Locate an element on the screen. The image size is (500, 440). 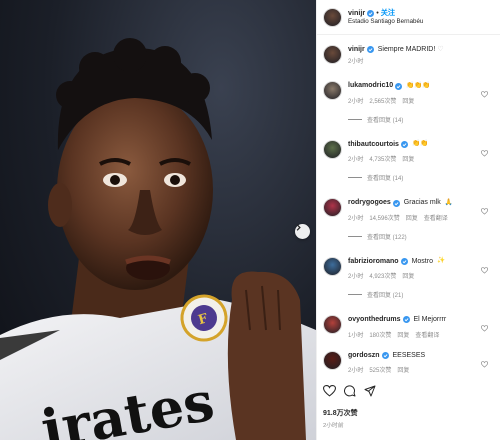
view-replies-button: 查看回复 (21) is located at coordinates (421, 294).